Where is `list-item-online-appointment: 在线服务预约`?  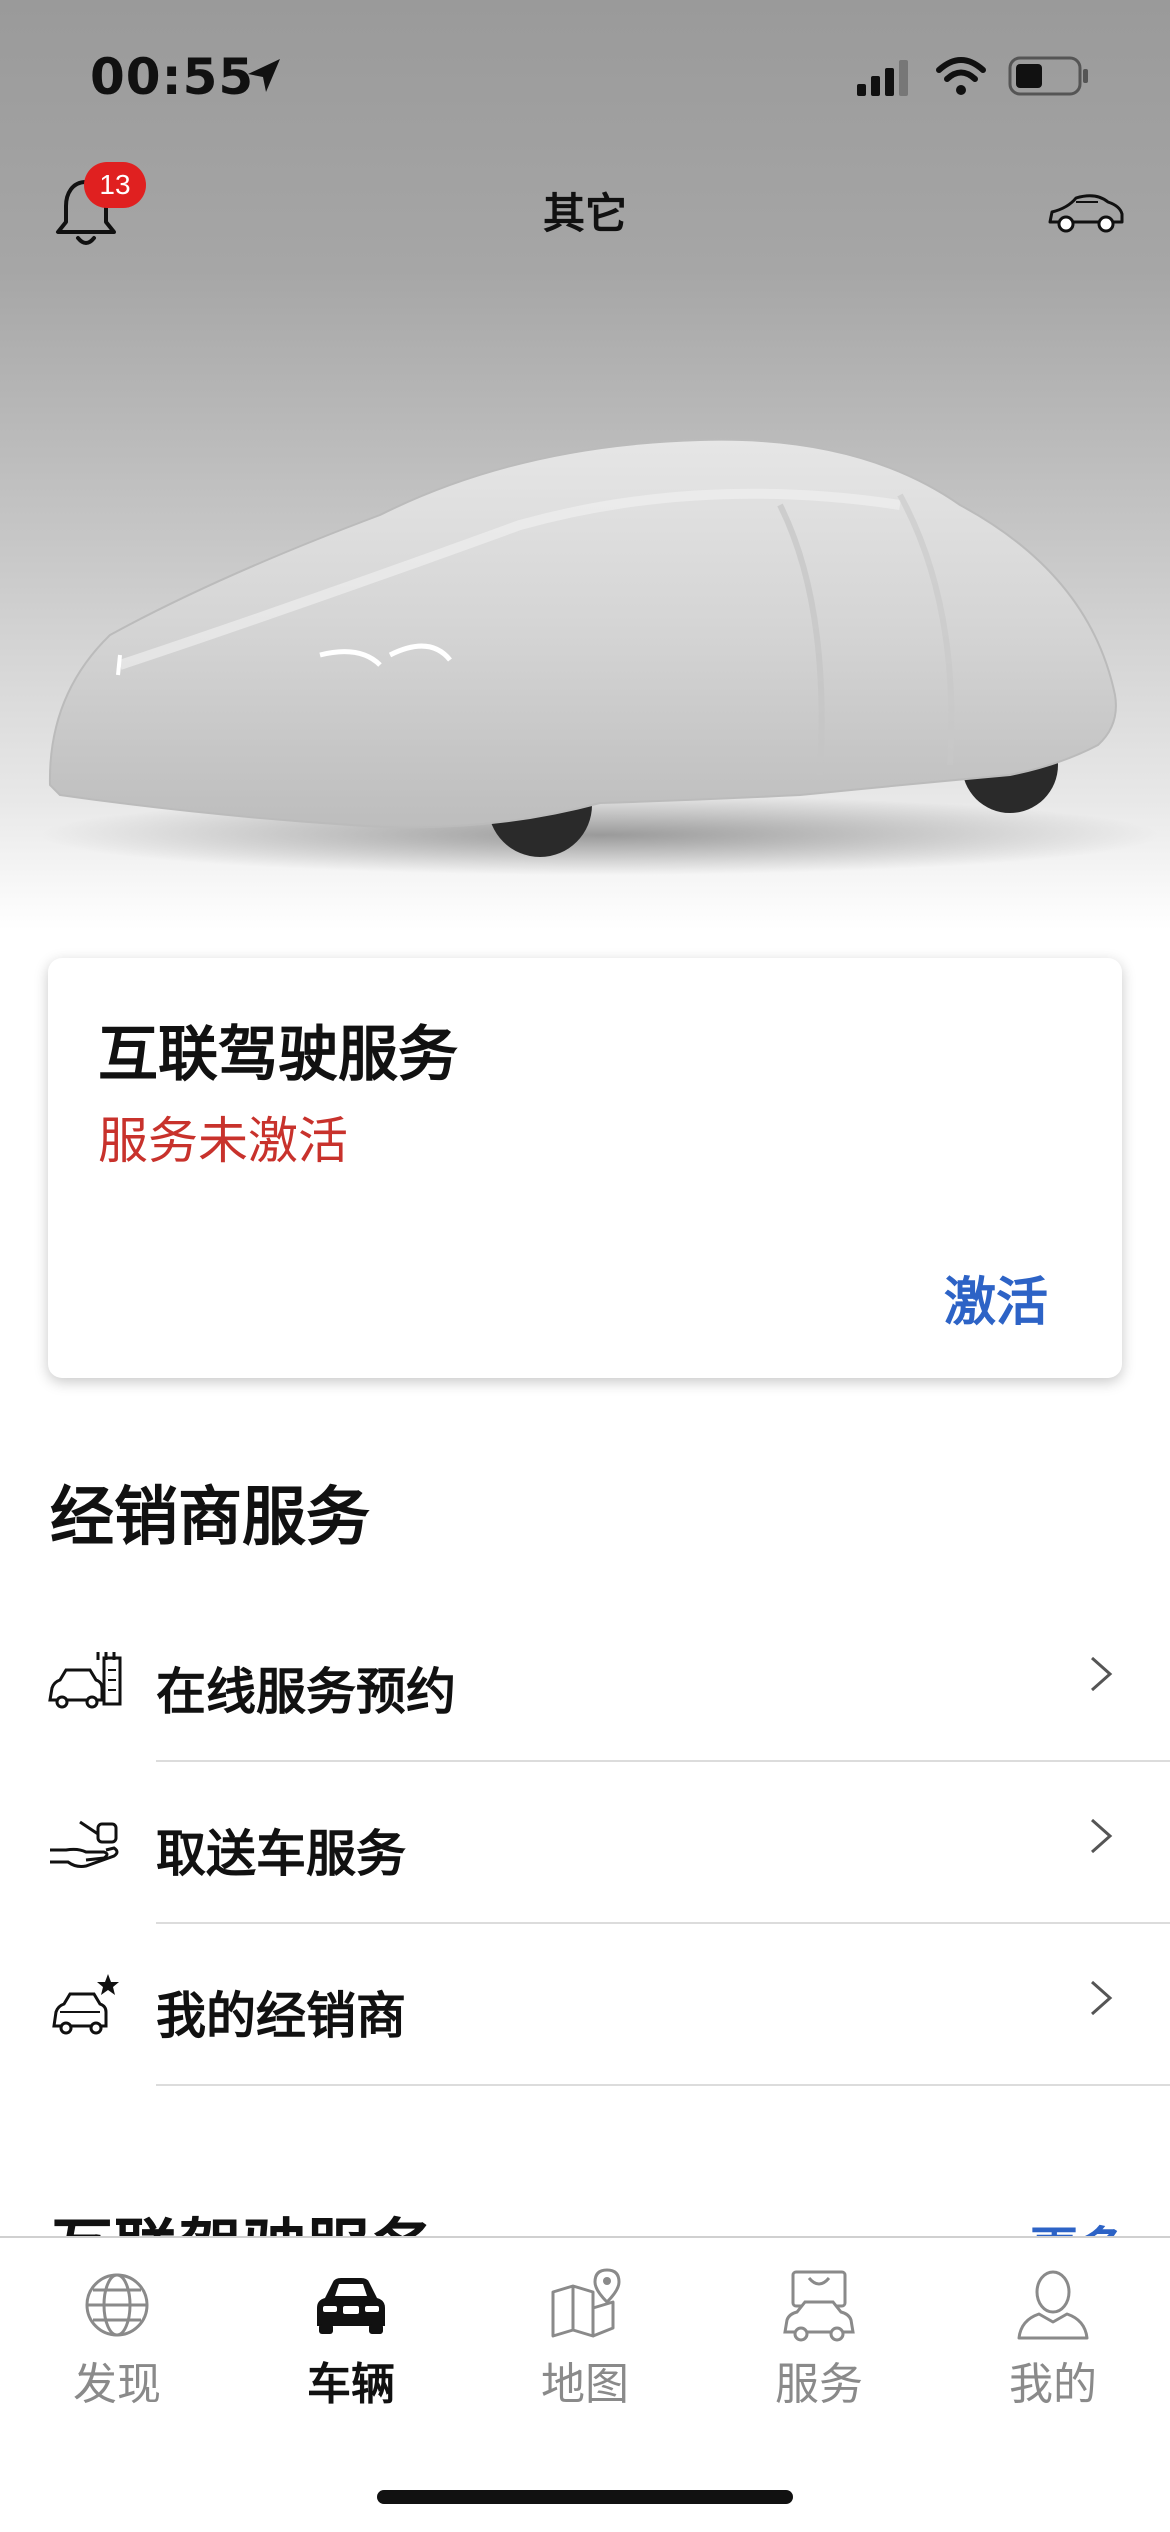 list-item-online-appointment: 在线服务预约 is located at coordinates (585, 1681).